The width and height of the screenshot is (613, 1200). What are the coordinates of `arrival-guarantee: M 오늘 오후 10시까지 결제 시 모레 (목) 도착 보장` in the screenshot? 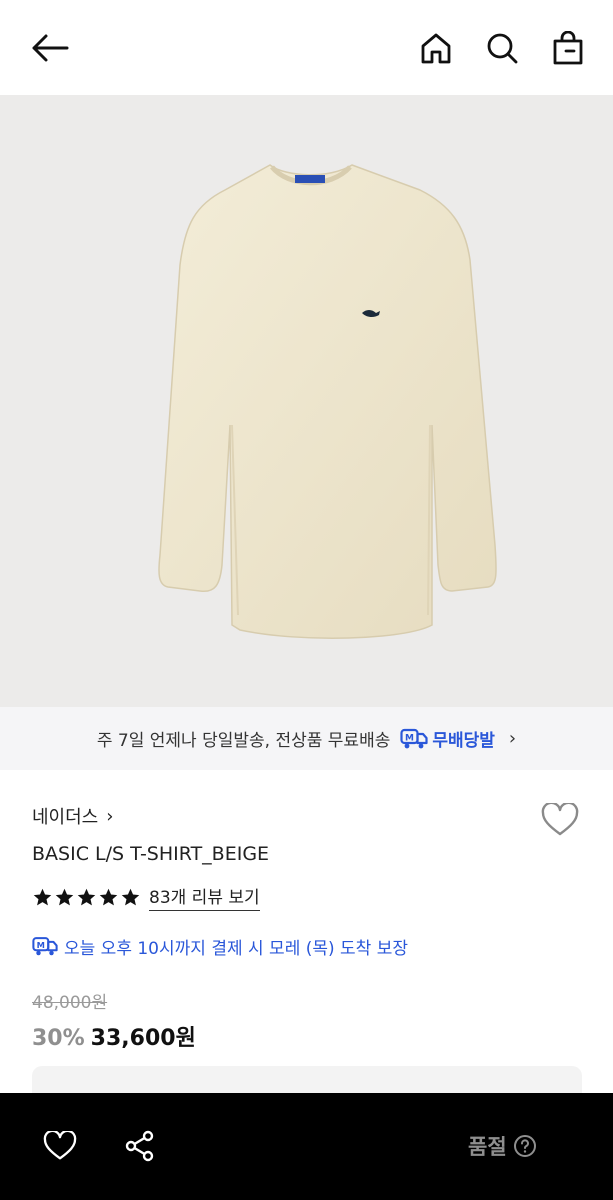 It's located at (220, 946).